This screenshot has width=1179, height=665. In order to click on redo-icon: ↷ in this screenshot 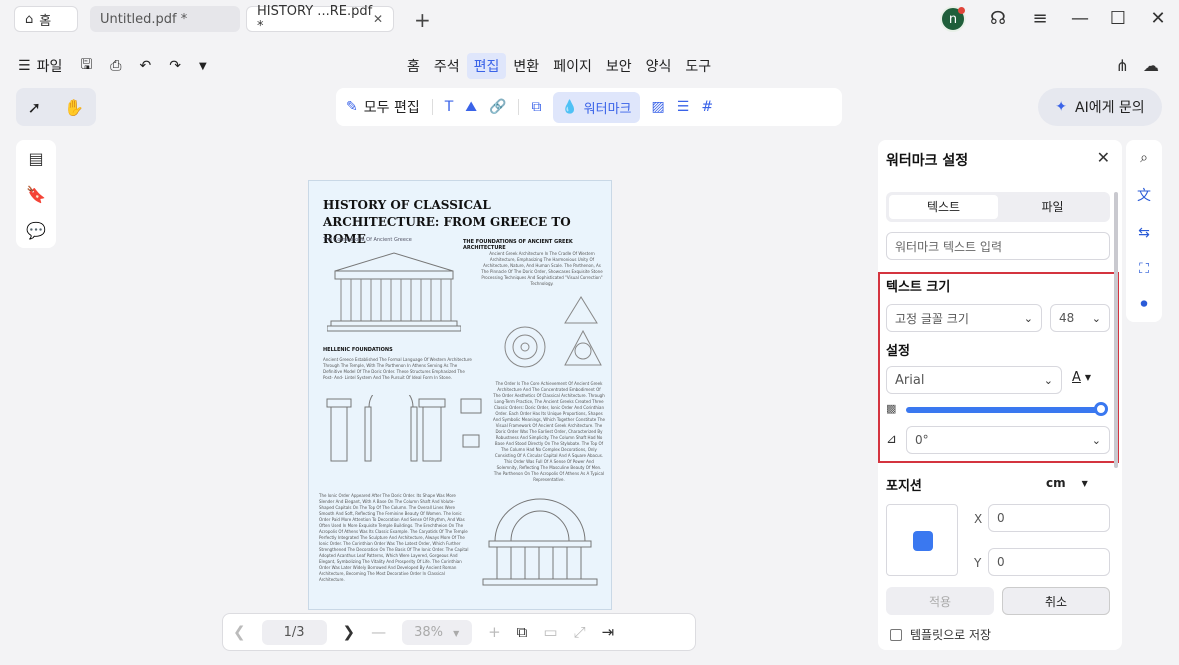, I will do `click(175, 66)`.